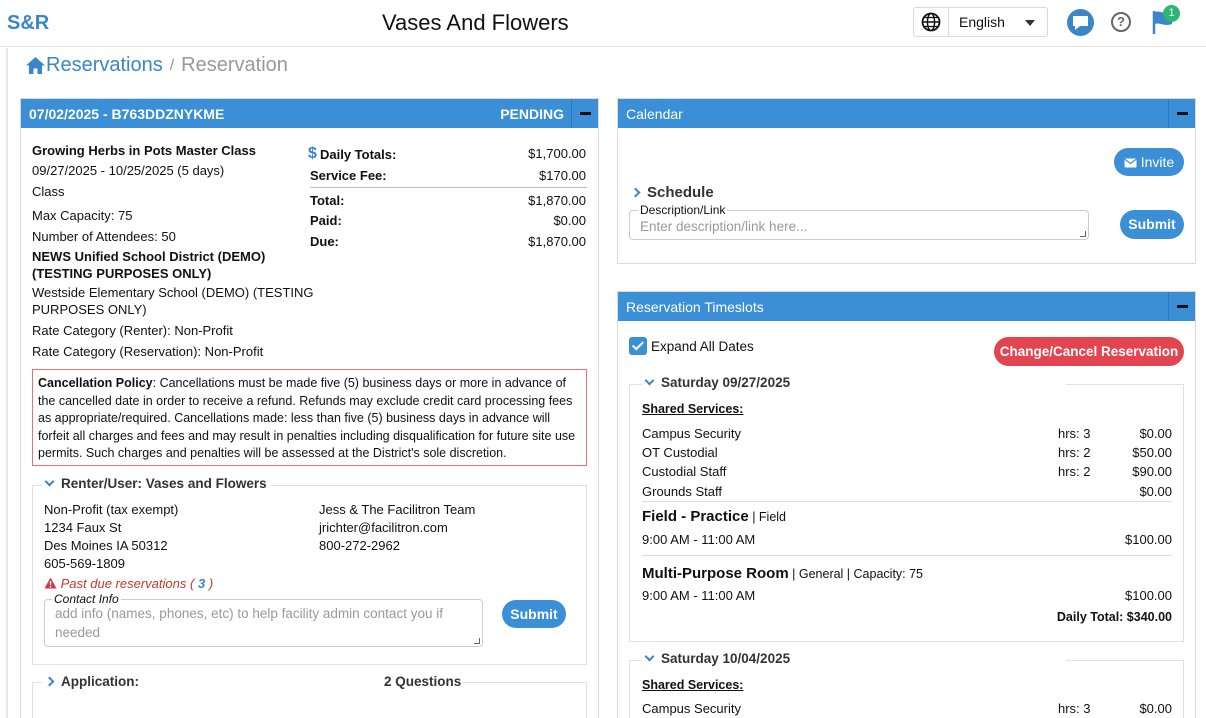  I want to click on date-range: 09/27/2025 - 10/25/2025 (5 days), so click(128, 170).